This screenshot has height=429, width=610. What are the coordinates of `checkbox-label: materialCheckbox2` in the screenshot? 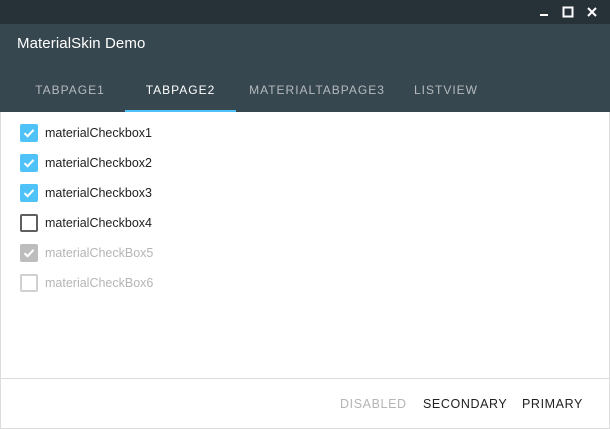 It's located at (98, 163).